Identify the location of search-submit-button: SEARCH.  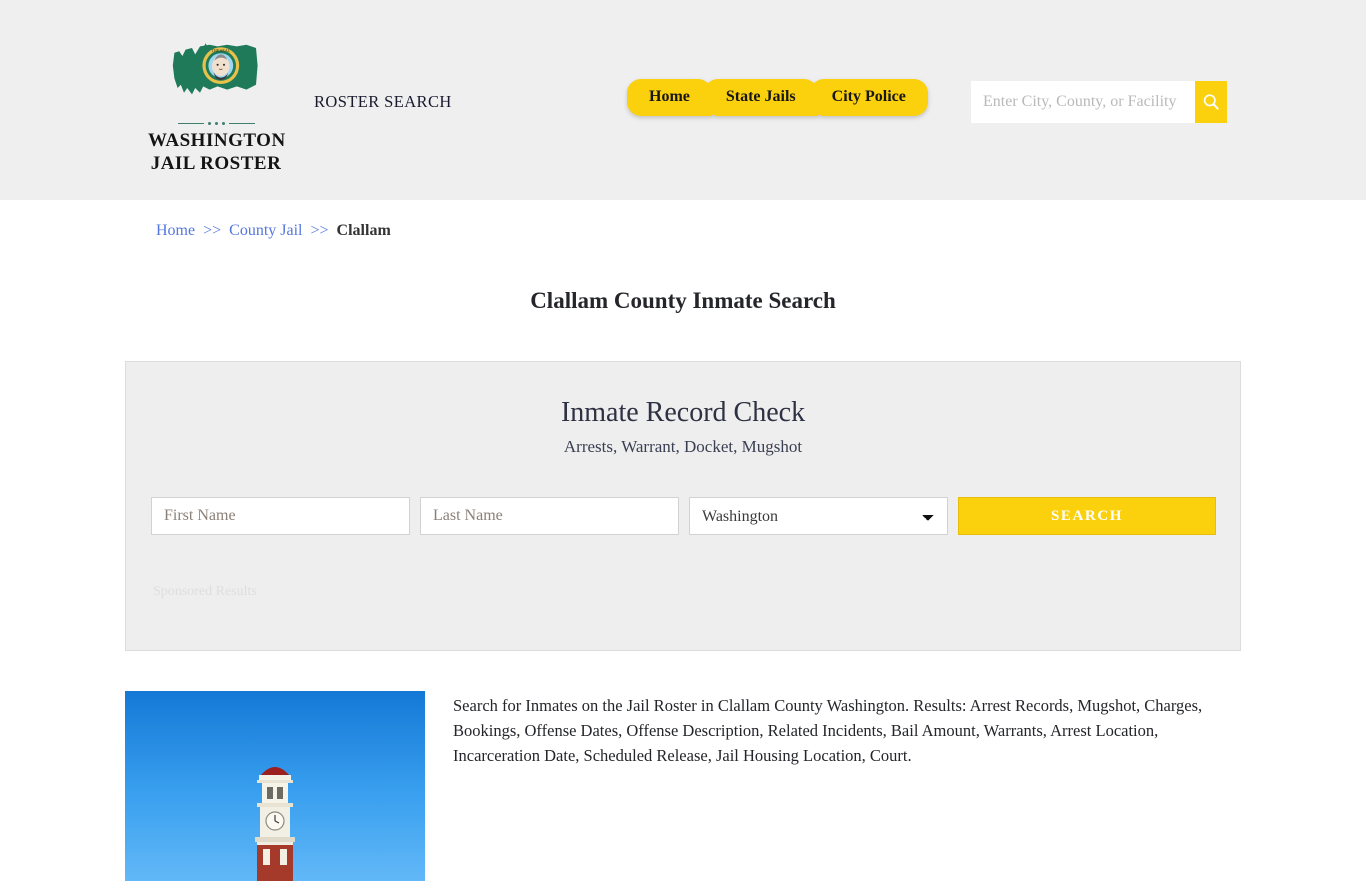
(1087, 516).